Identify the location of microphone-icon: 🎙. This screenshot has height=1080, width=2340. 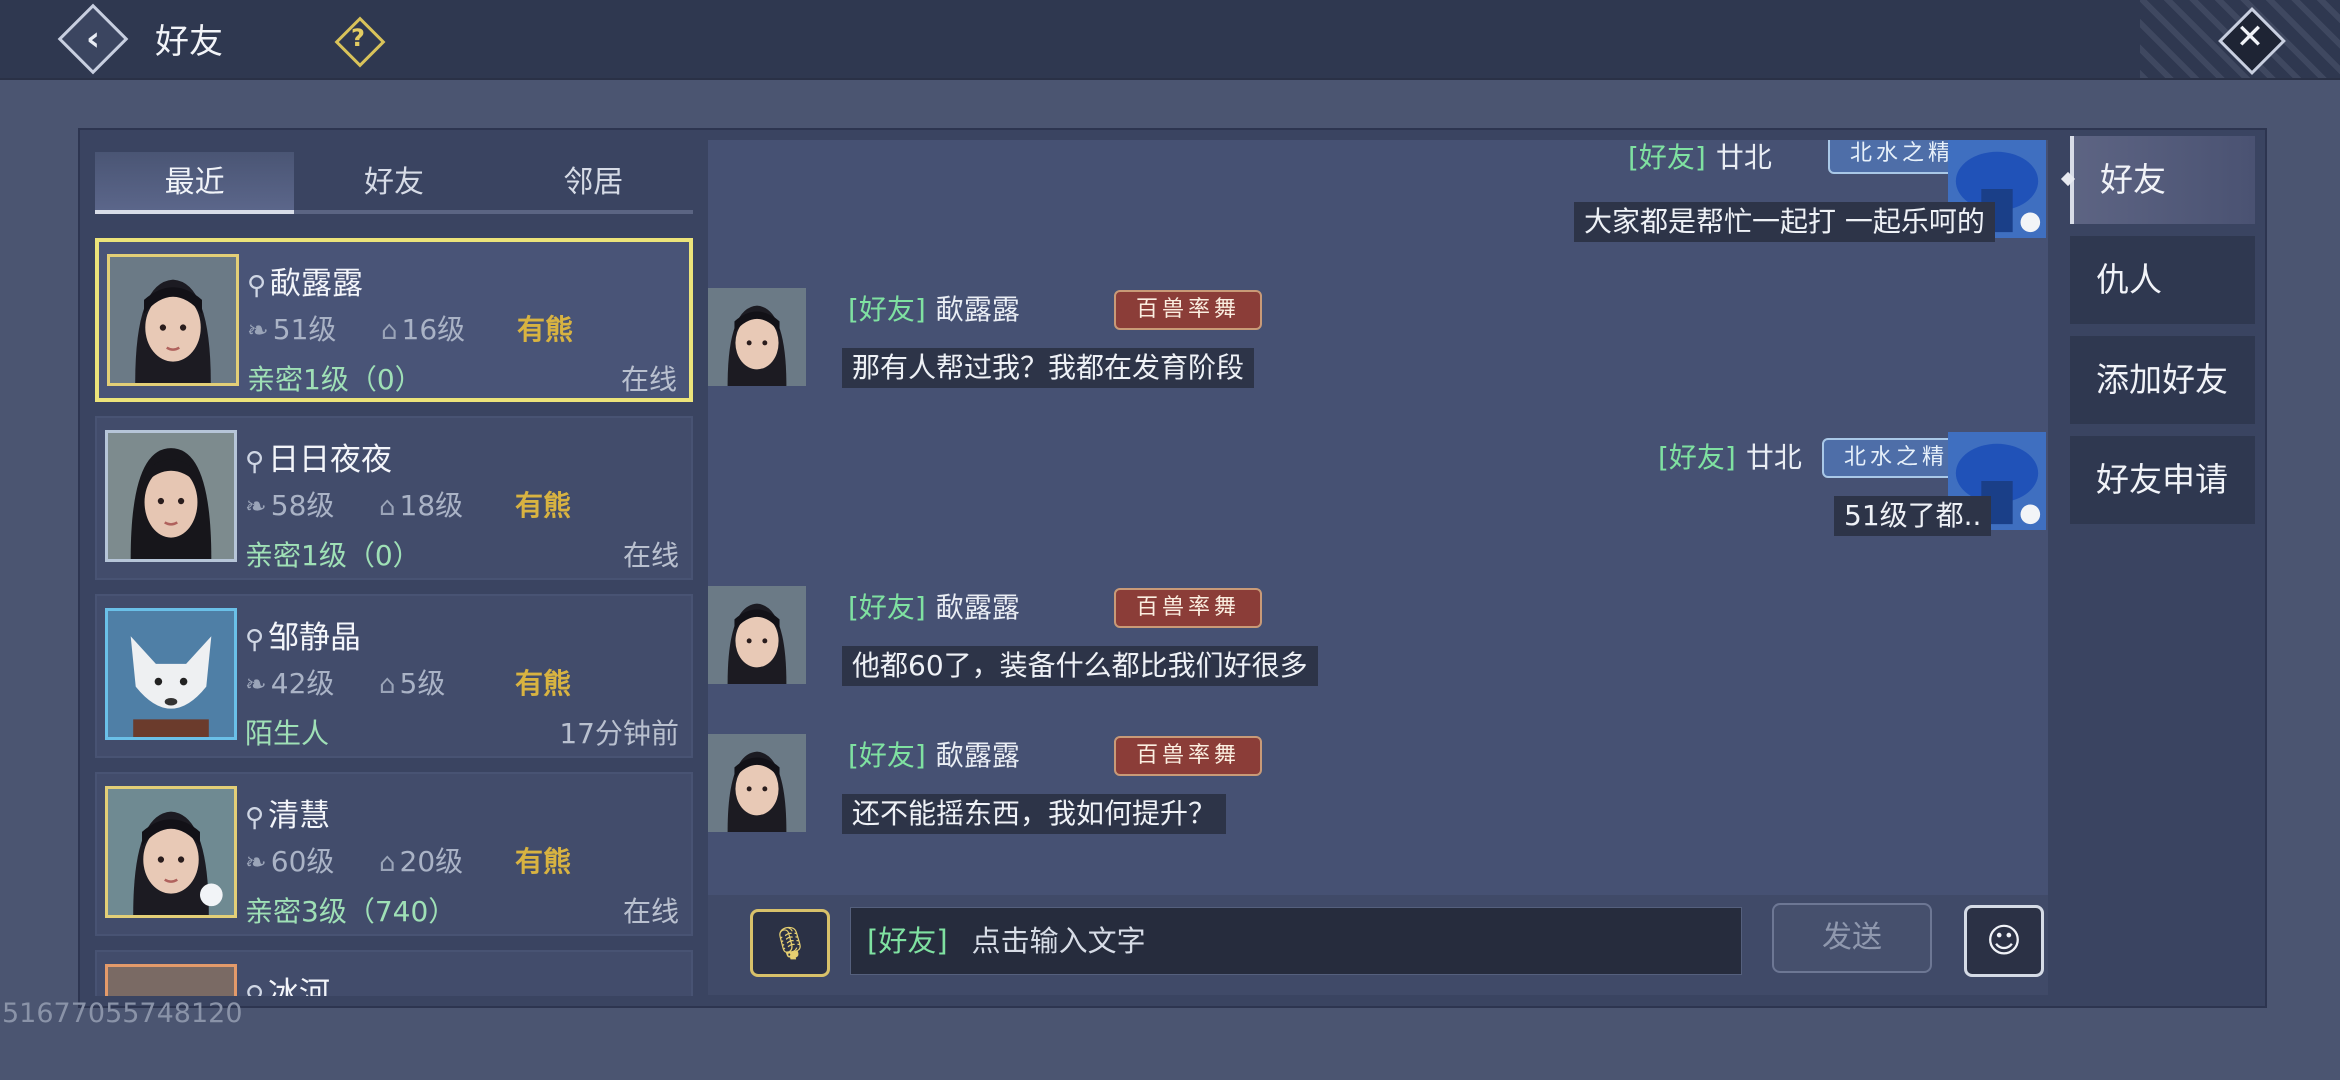
(790, 943).